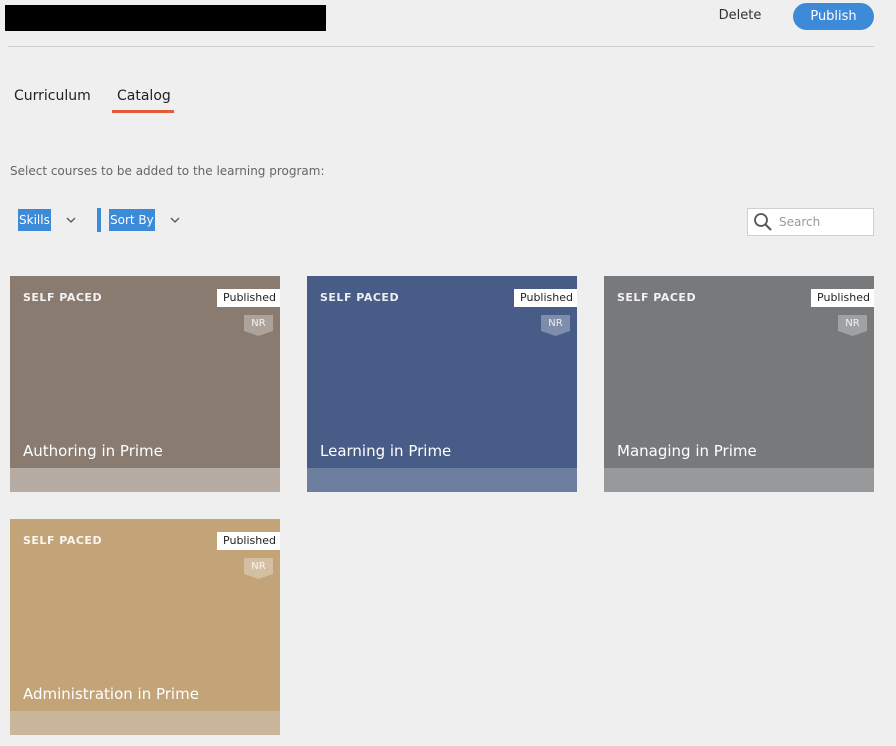  Describe the element at coordinates (165, 18) in the screenshot. I see `page-title-redacted` at that location.